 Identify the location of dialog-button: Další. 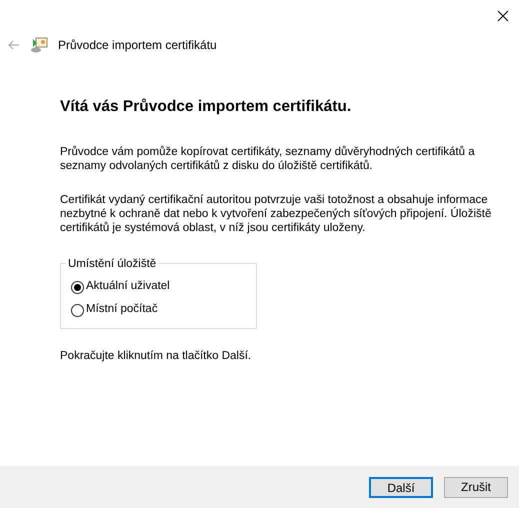
(401, 487).